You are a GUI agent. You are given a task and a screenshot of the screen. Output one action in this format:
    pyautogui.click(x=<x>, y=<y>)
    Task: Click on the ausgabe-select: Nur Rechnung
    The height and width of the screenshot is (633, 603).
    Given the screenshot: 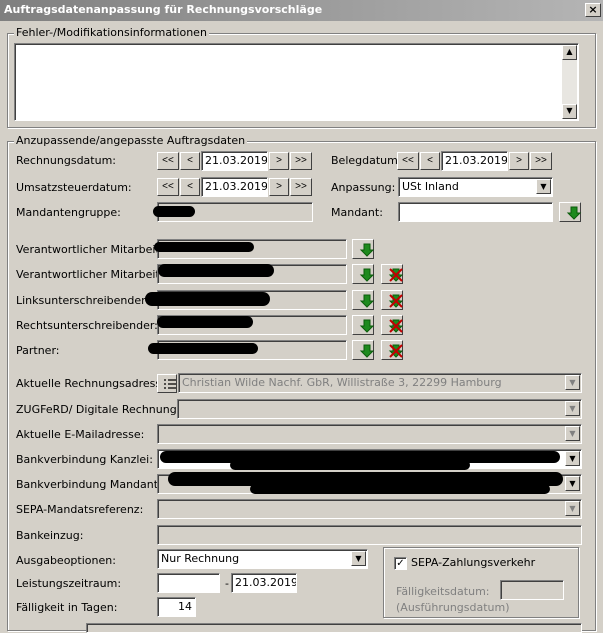 What is the action you would take?
    pyautogui.click(x=262, y=559)
    